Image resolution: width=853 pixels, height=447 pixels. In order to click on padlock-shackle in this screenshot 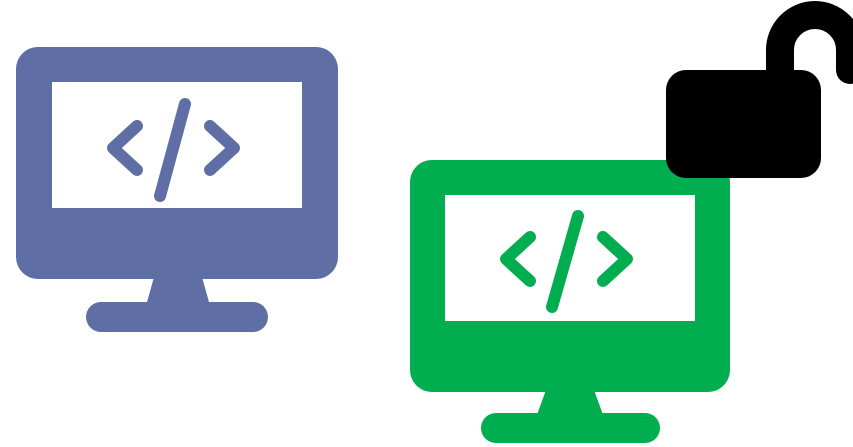, I will do `click(809, 45)`.